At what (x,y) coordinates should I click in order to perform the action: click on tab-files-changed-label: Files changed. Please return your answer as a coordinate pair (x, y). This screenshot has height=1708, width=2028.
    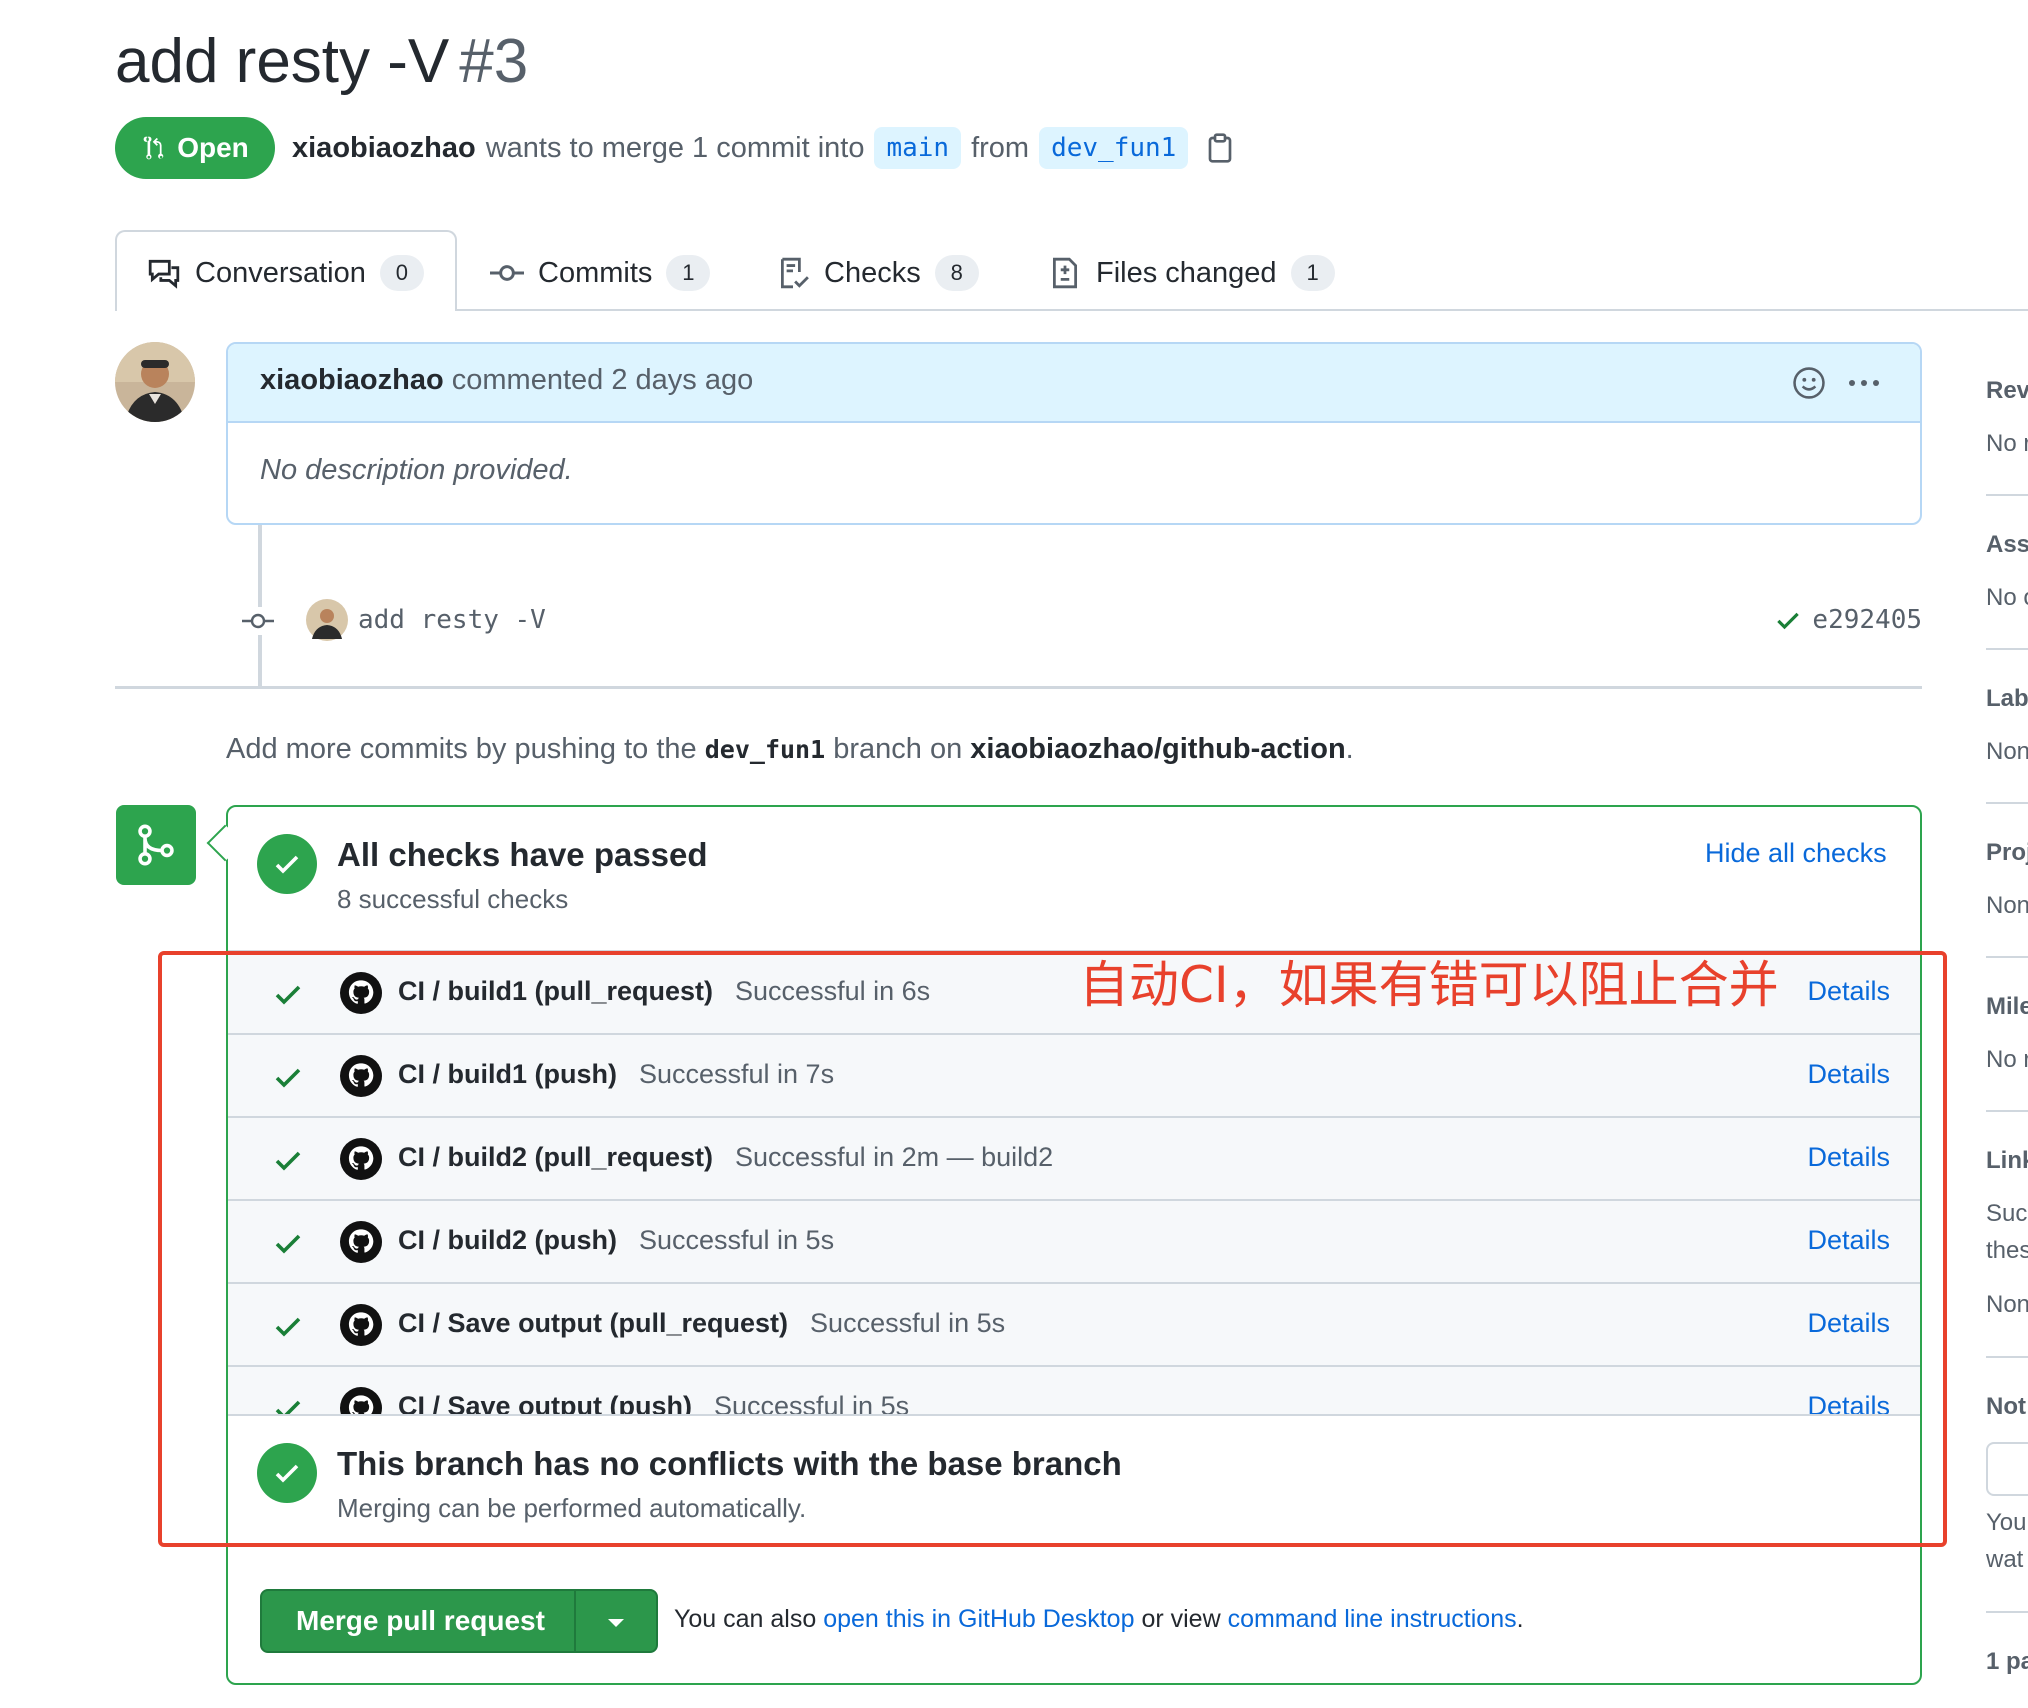
    Looking at the image, I should click on (1186, 272).